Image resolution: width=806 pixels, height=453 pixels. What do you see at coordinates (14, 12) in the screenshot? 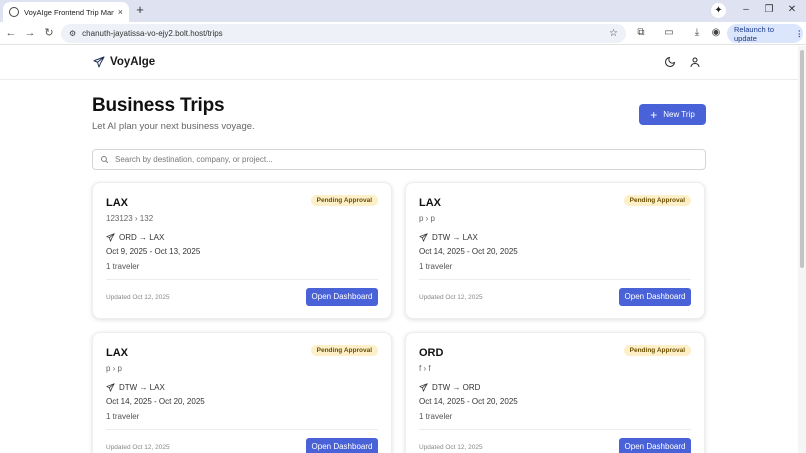
I see `globe-icon` at bounding box center [14, 12].